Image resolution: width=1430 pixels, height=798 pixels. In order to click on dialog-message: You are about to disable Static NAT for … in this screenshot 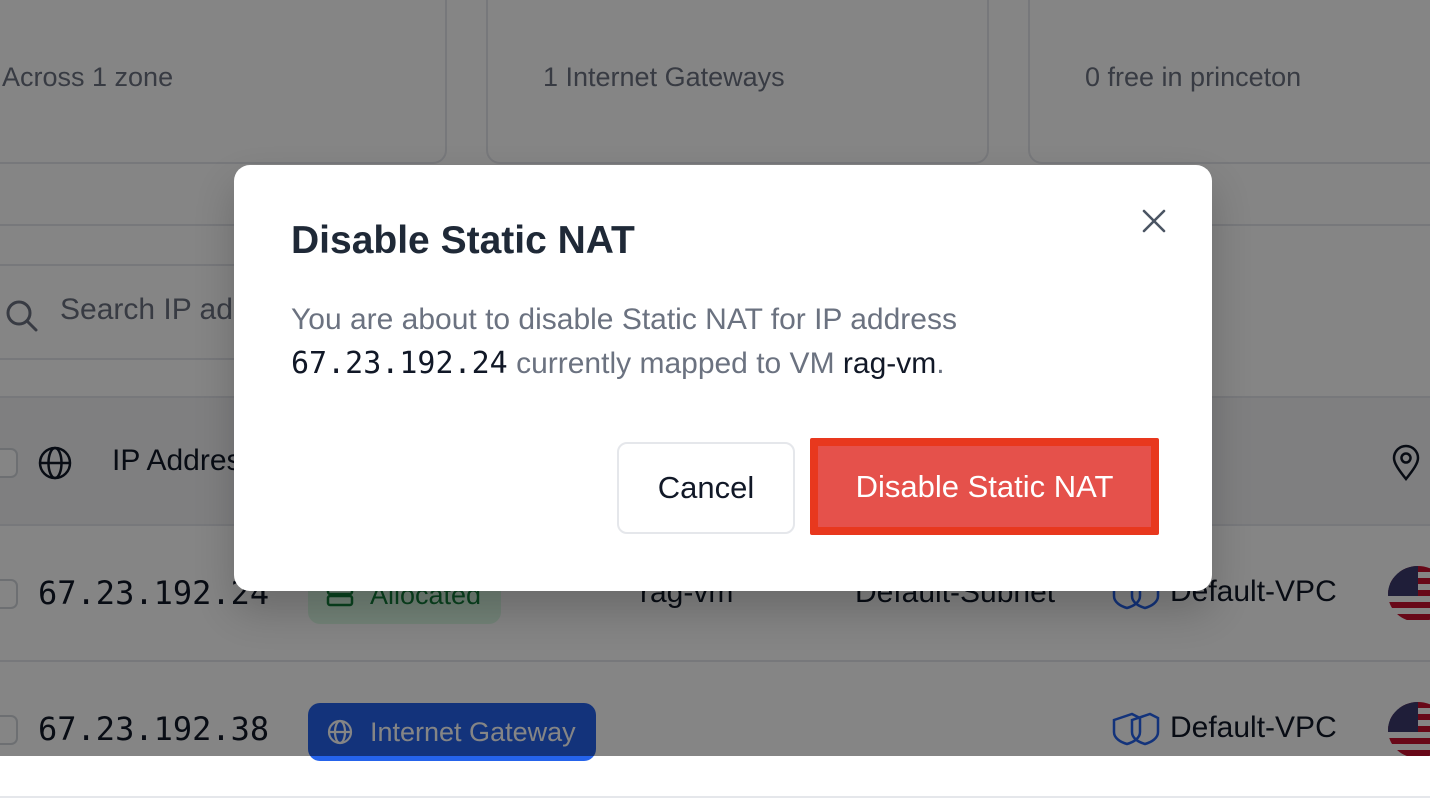, I will do `click(721, 342)`.